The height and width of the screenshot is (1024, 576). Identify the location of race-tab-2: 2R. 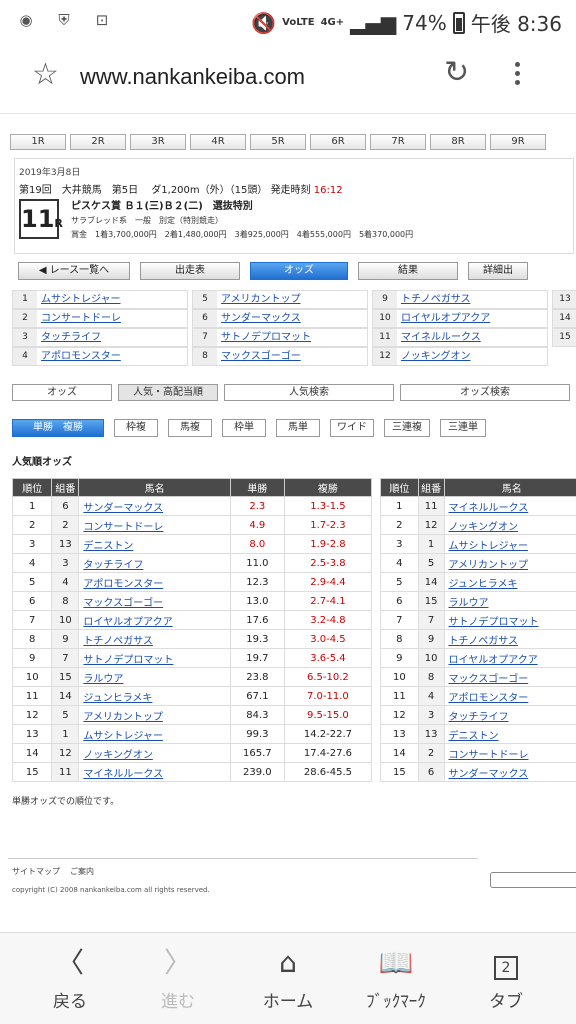
(98, 142).